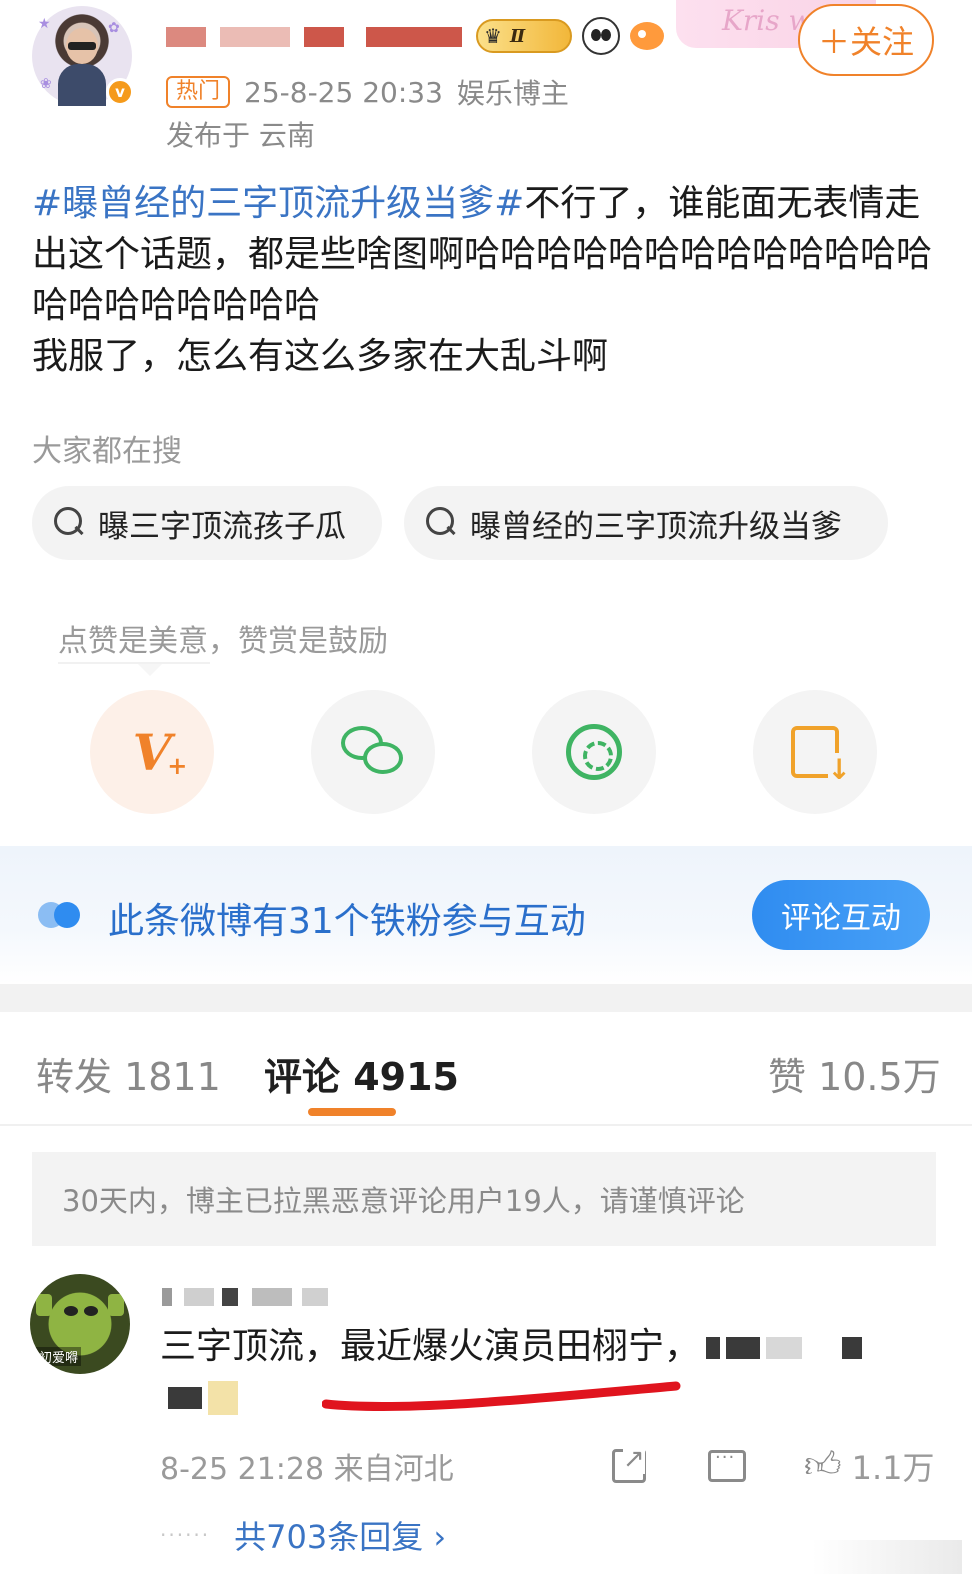 Image resolution: width=972 pixels, height=1580 pixels. What do you see at coordinates (240, 135) in the screenshot?
I see `post-location: 发布于 云南` at bounding box center [240, 135].